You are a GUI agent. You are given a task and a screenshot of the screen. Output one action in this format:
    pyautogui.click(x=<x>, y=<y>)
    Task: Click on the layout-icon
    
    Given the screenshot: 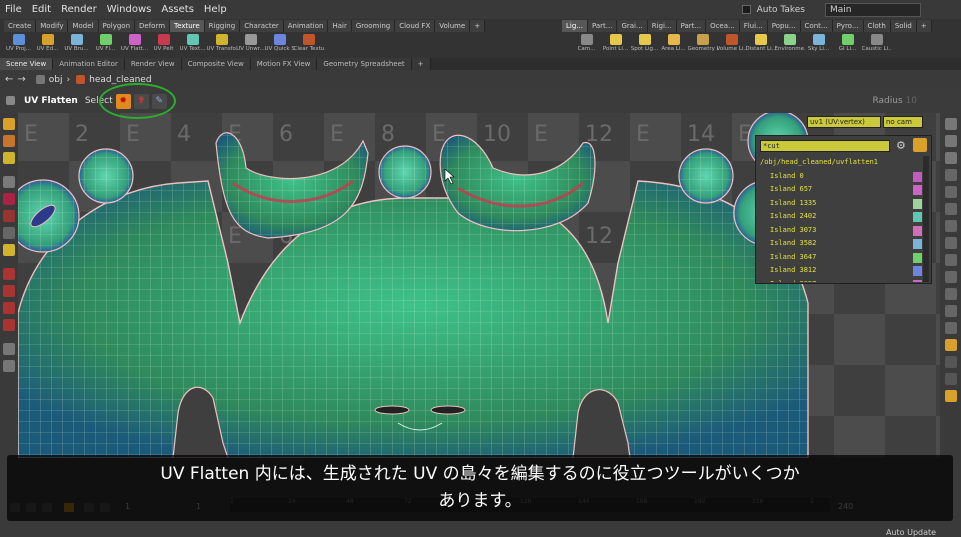 What is the action you would take?
    pyautogui.click(x=950, y=328)
    